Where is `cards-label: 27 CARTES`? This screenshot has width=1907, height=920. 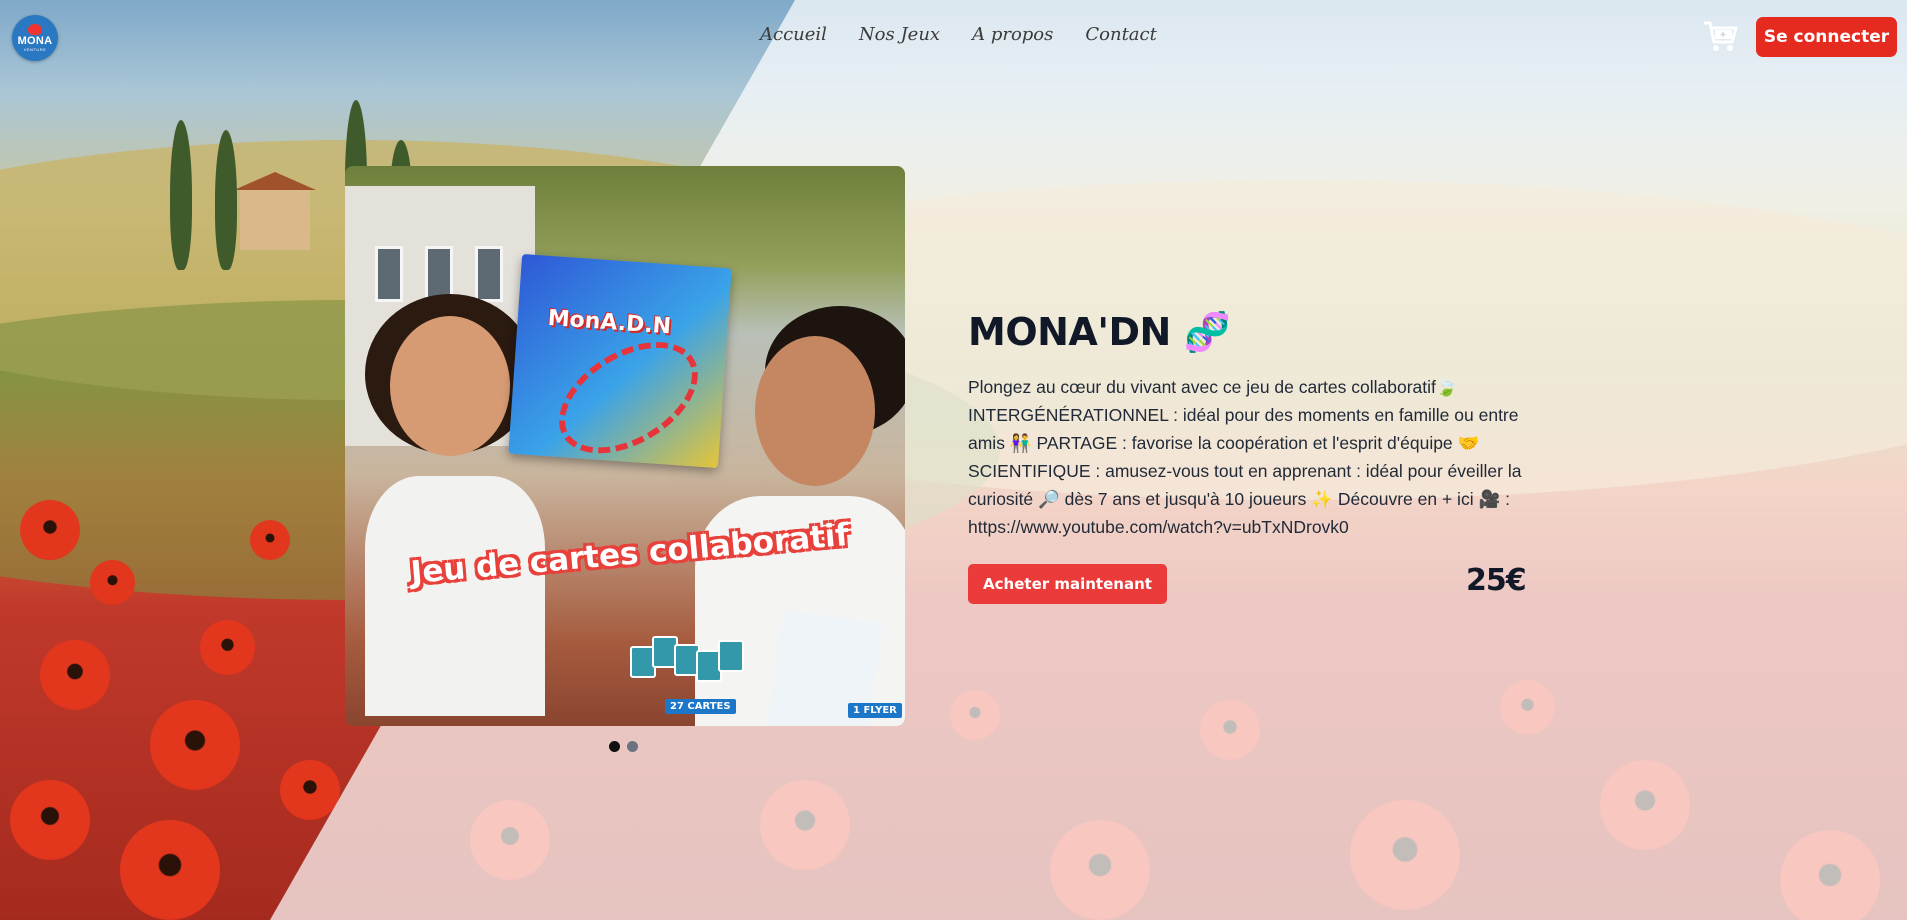
cards-label: 27 CARTES is located at coordinates (700, 706).